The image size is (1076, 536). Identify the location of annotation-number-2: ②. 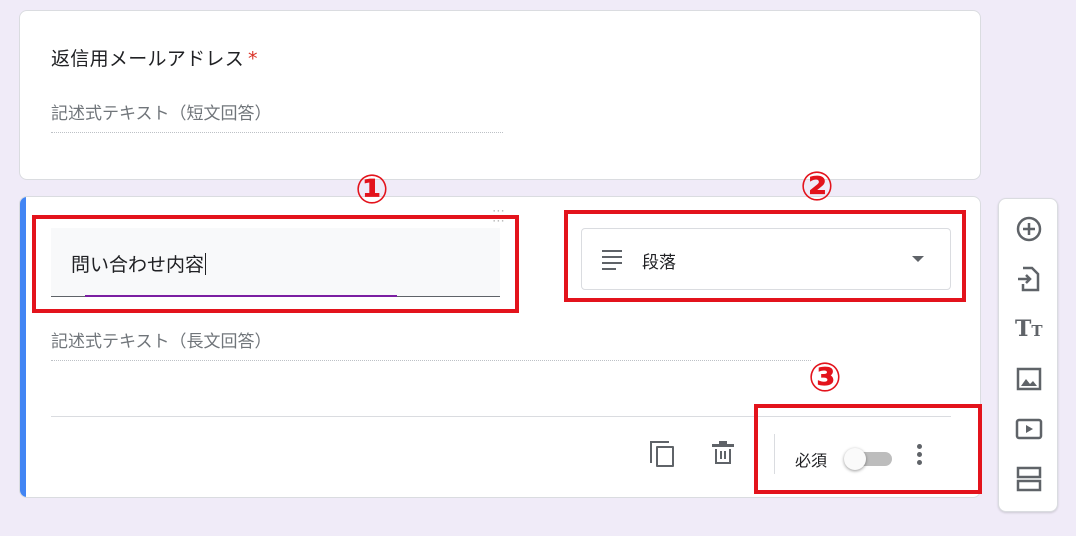
(817, 187).